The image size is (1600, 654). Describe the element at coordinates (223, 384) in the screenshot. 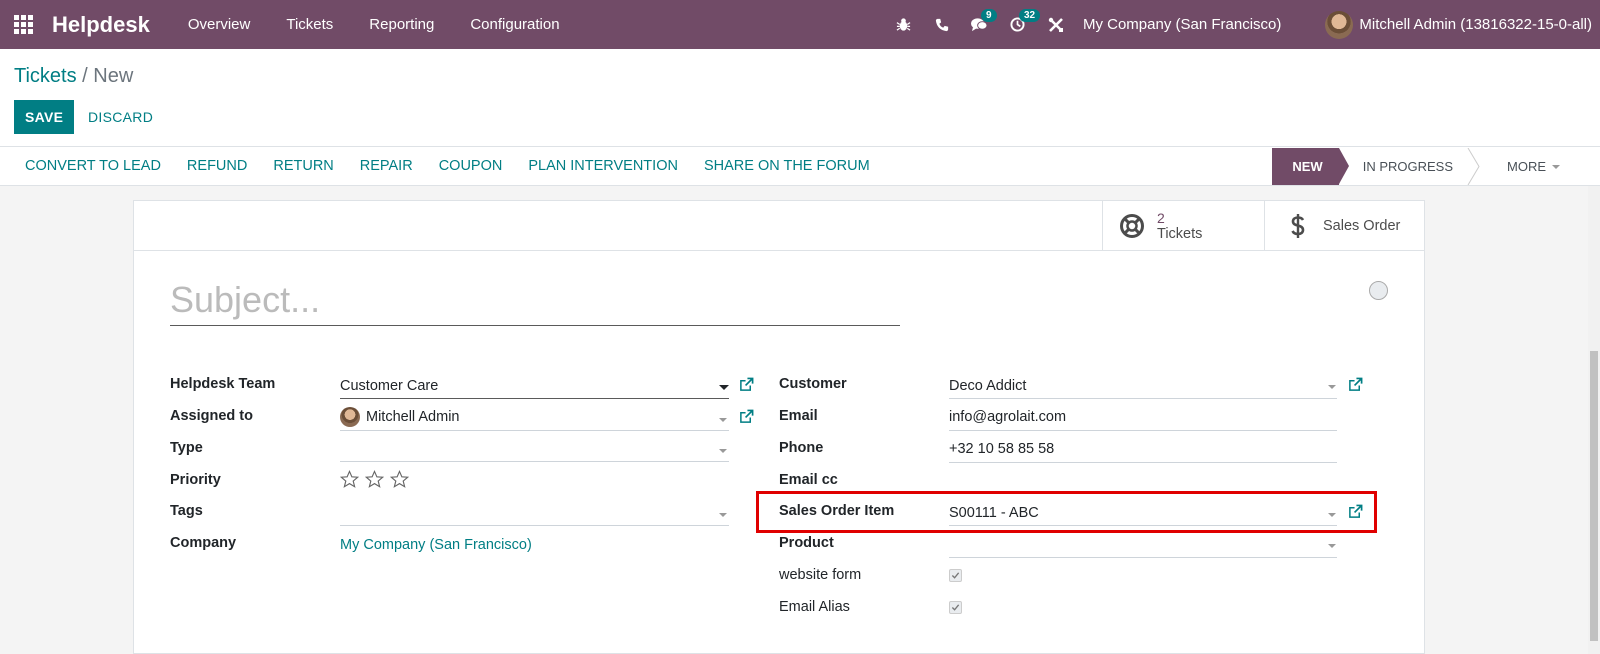

I see `helpdesk-team-label: Helpdesk Team` at that location.